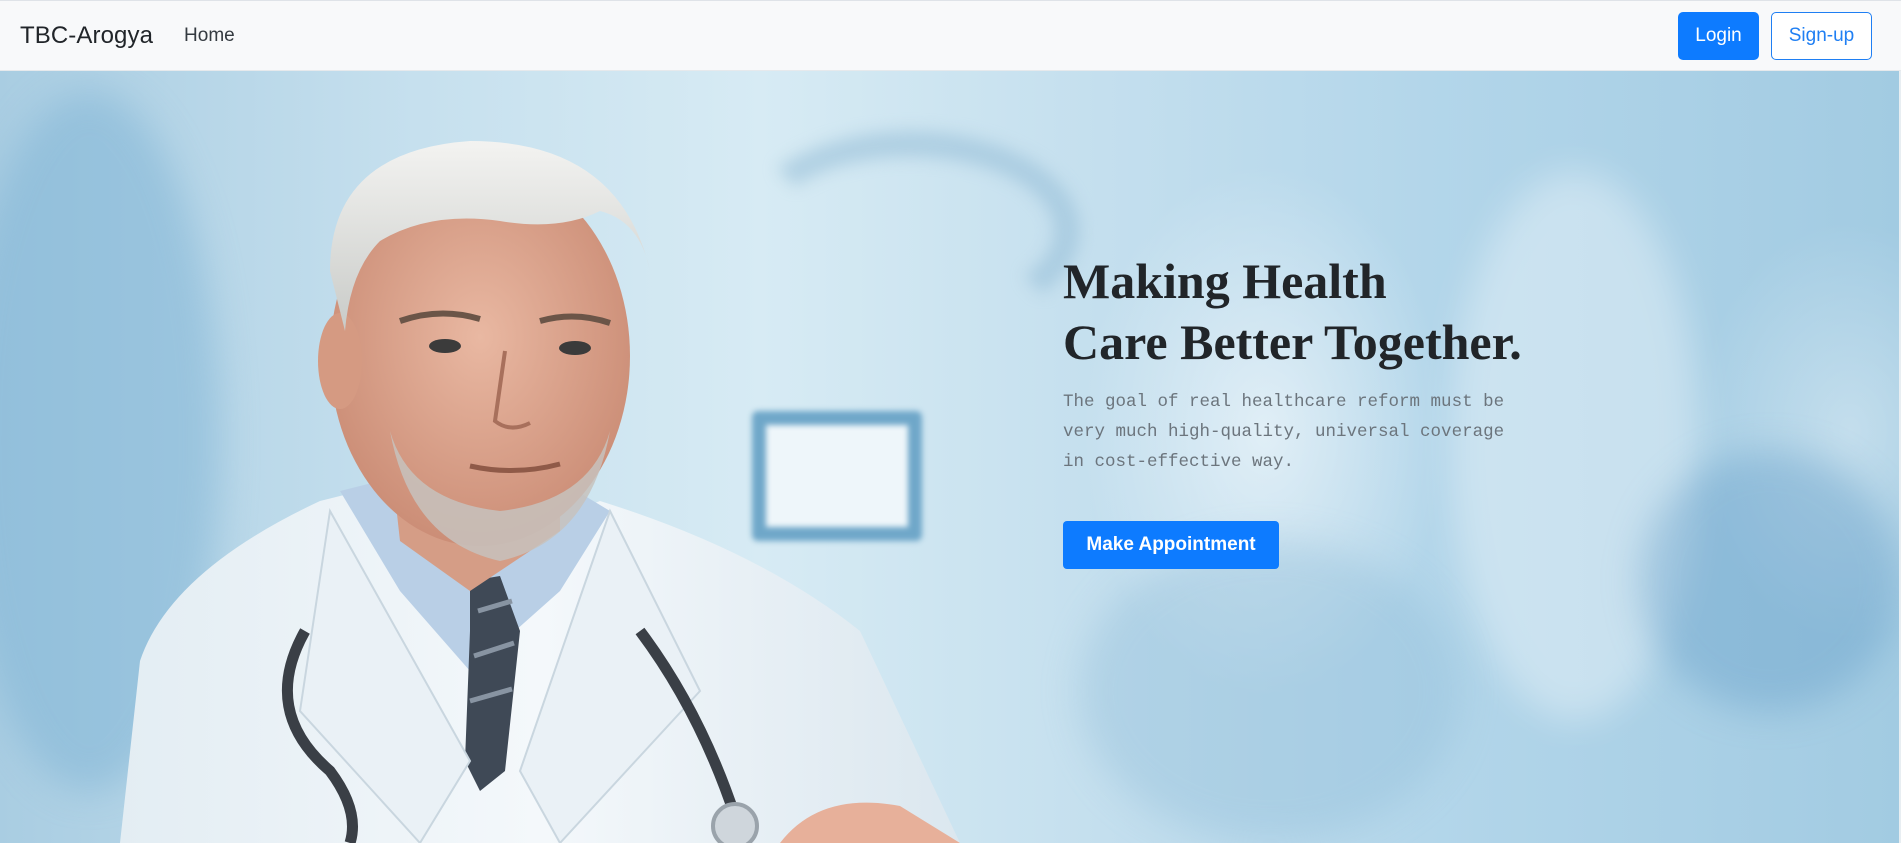  Describe the element at coordinates (209, 36) in the screenshot. I see `nav-link-home: Home` at that location.